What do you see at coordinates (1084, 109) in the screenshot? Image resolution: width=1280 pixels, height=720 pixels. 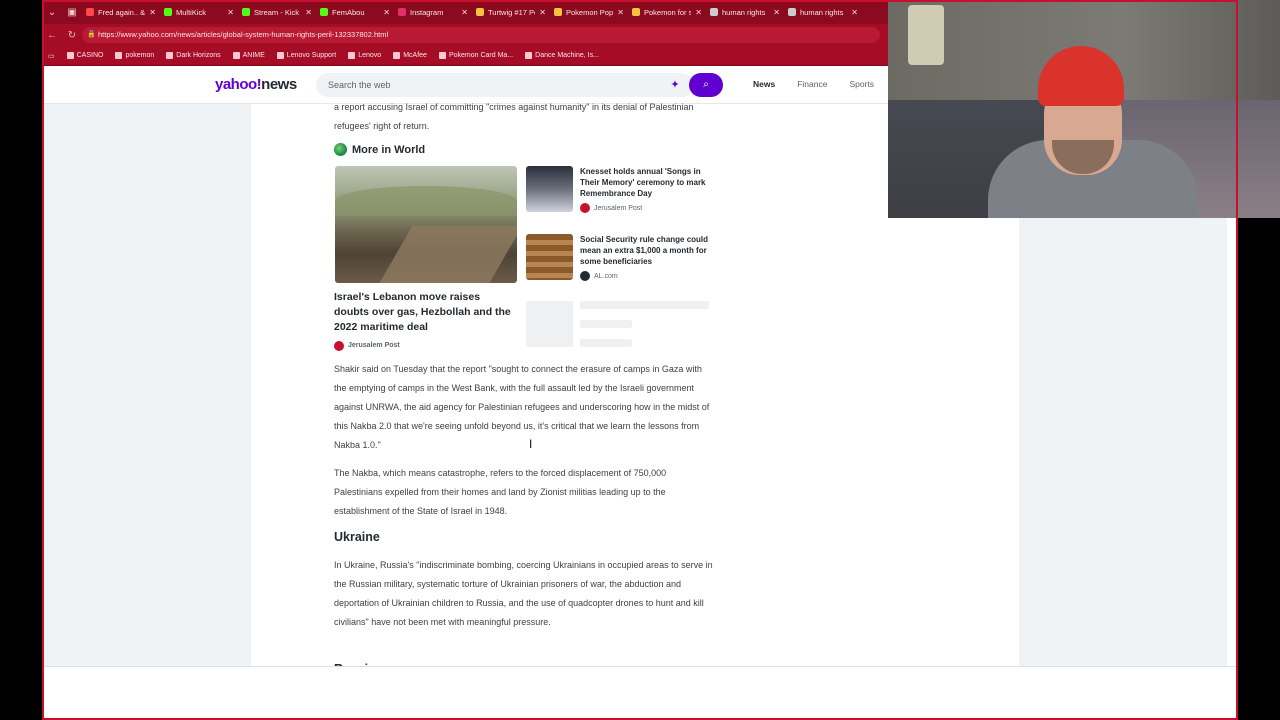 I see `webcam-overlay` at bounding box center [1084, 109].